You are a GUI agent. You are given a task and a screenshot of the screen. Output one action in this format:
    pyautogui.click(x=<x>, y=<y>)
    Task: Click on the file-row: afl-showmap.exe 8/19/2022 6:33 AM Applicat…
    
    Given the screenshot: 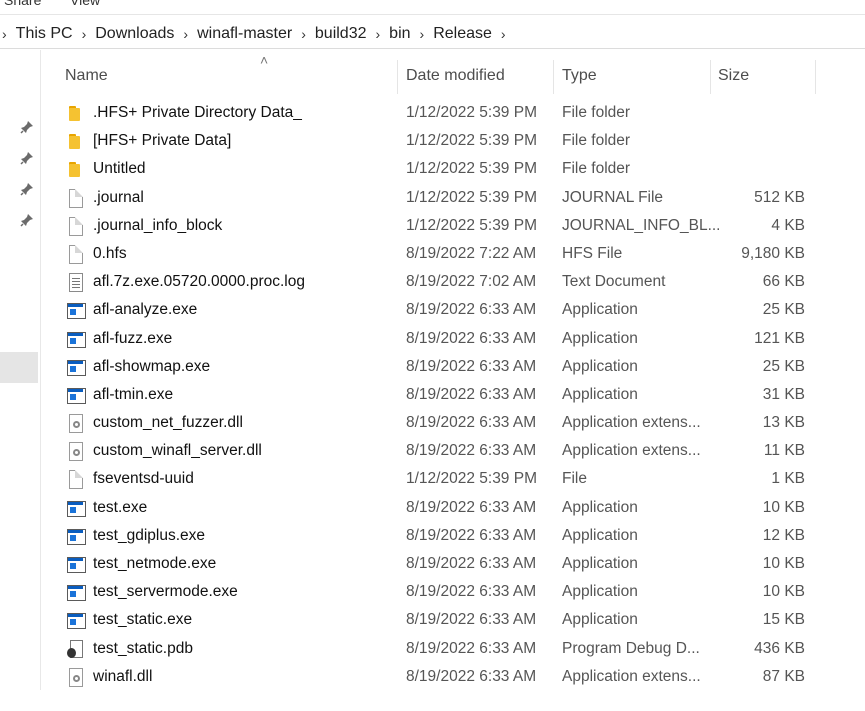 What is the action you would take?
    pyautogui.click(x=452, y=367)
    